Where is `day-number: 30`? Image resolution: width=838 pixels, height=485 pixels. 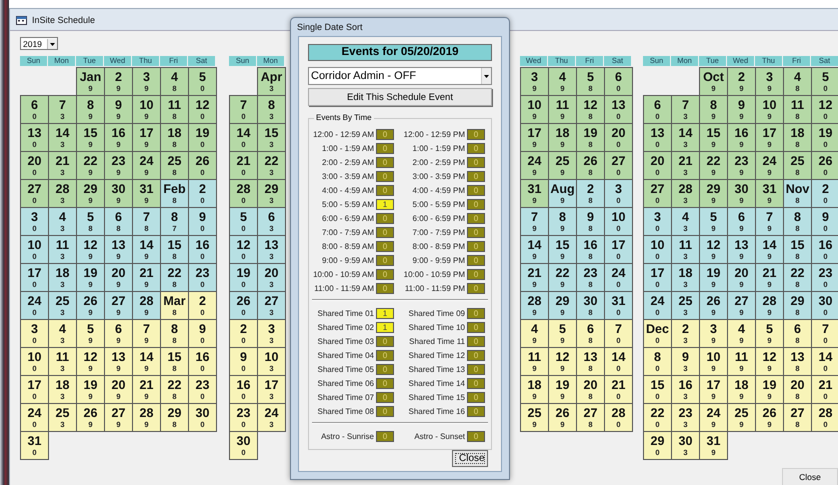
day-number: 30 is located at coordinates (685, 441).